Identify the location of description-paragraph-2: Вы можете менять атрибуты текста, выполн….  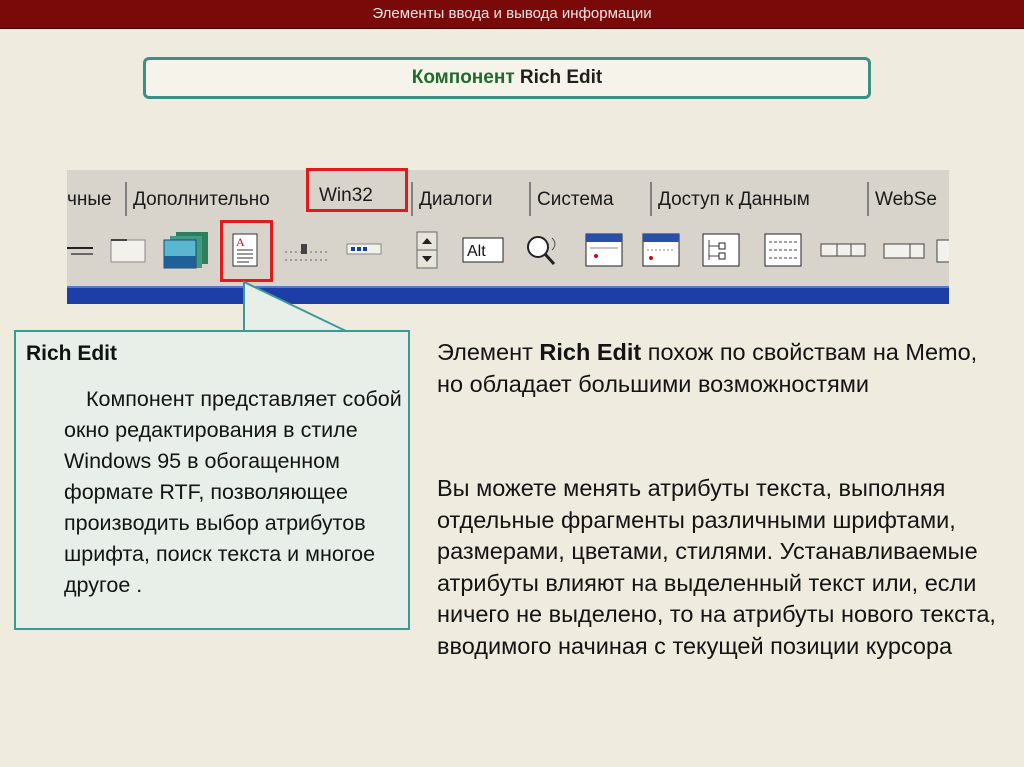
(716, 567).